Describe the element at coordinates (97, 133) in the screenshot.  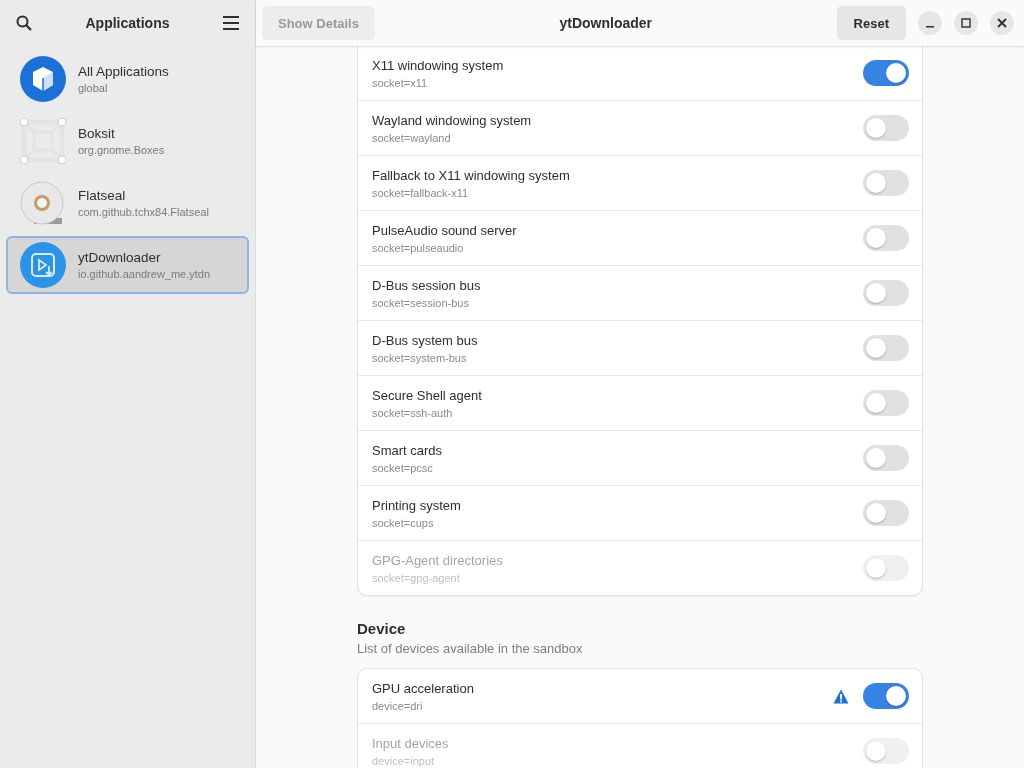
I see `app-name: Boksit` at that location.